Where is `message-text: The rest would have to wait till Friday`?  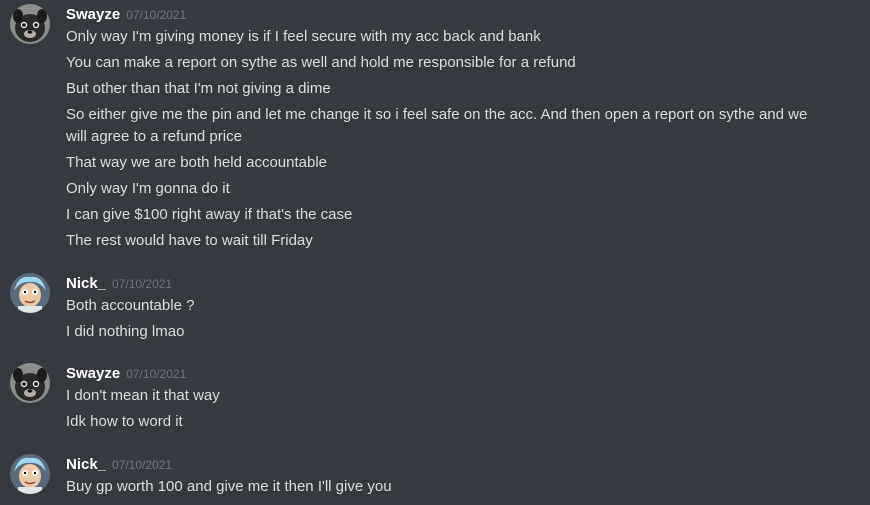
message-text: The rest would have to wait till Friday is located at coordinates (189, 240).